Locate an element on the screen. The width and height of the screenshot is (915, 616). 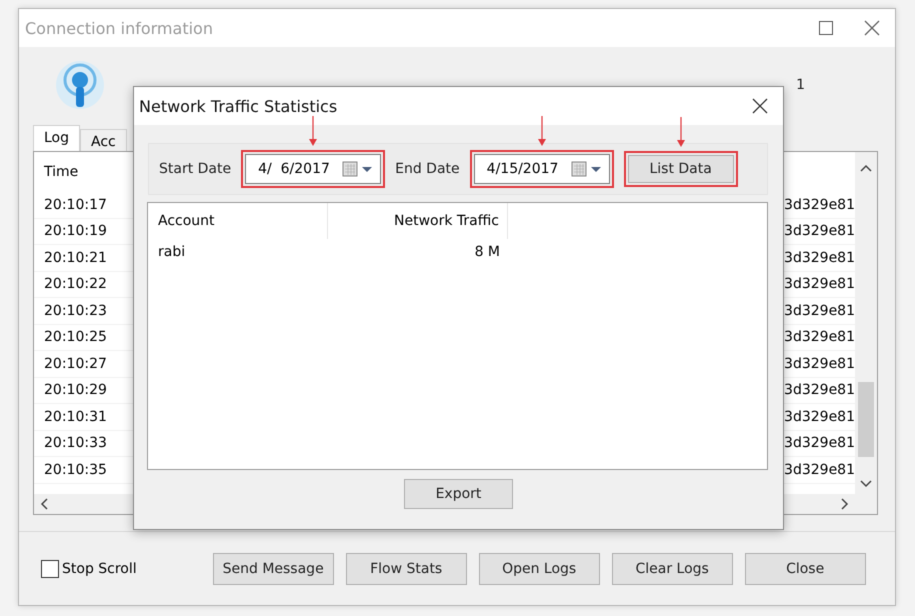
signal-info-icon is located at coordinates (80, 85).